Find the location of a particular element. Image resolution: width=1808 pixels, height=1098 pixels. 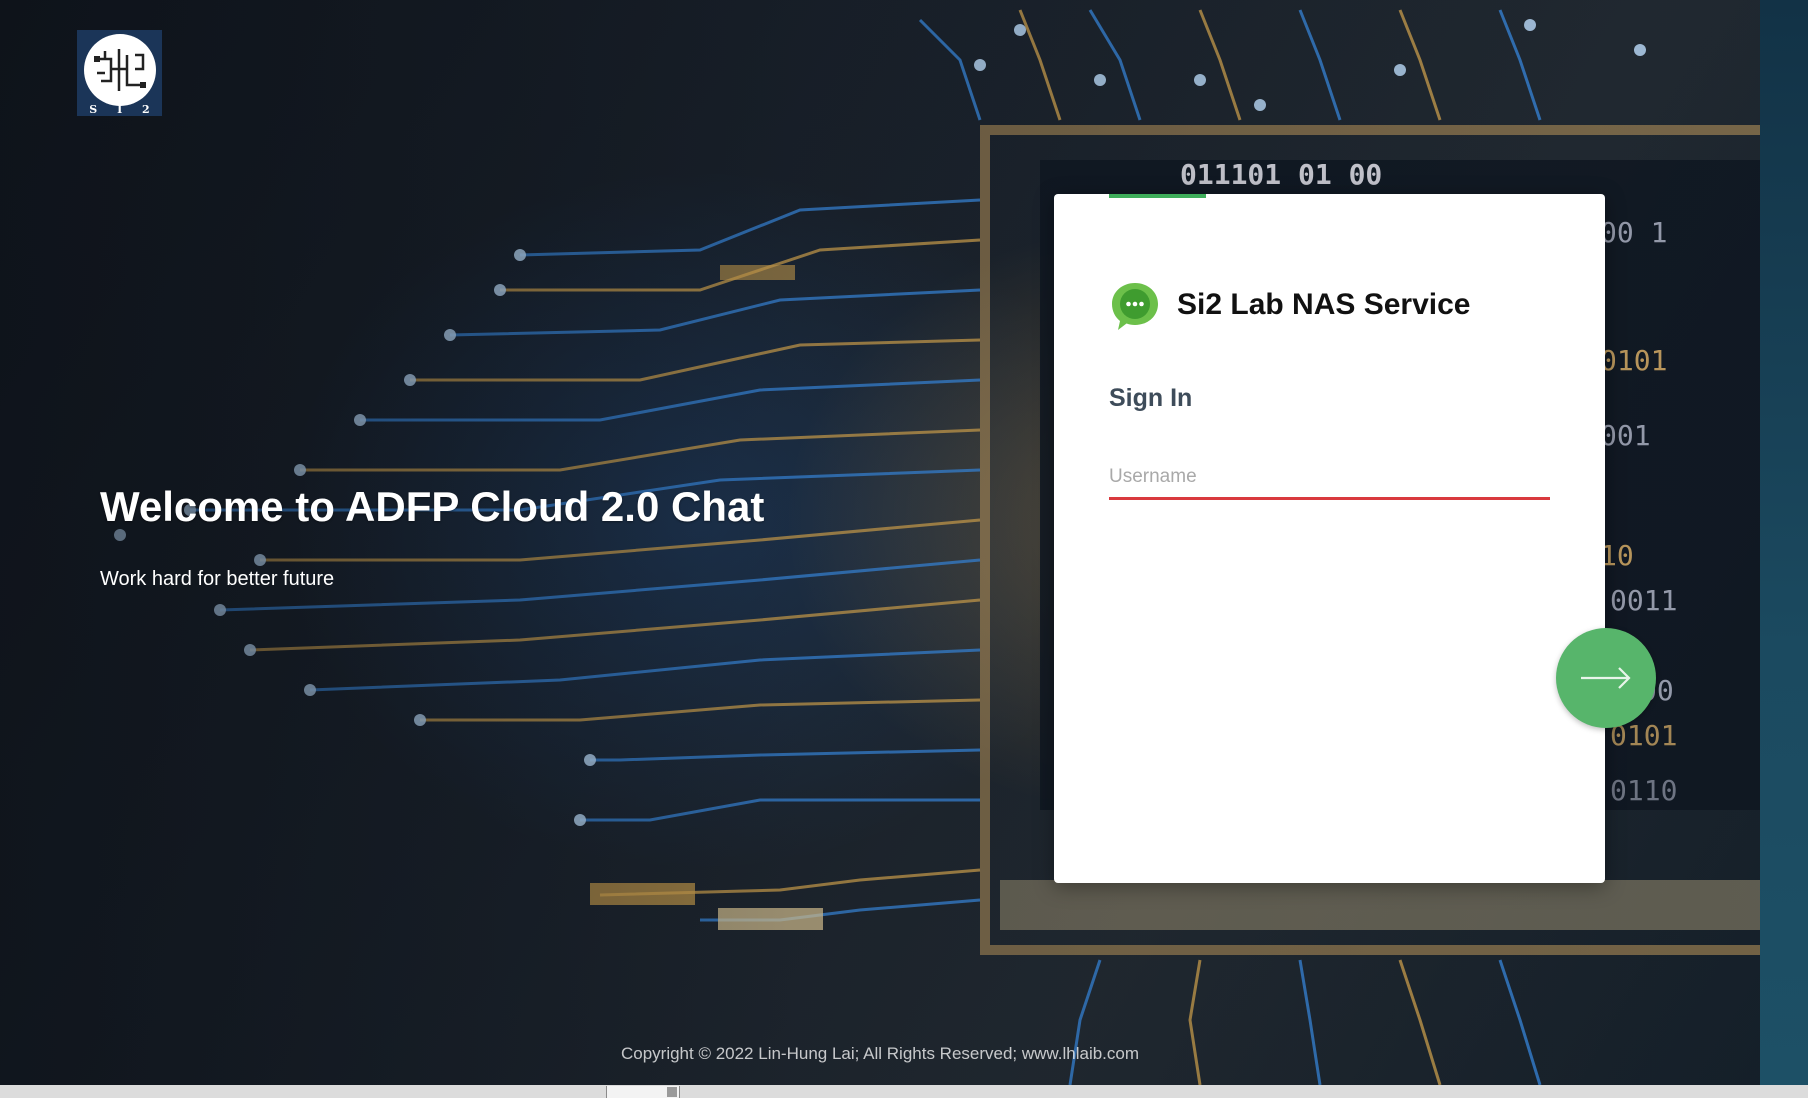

logo-emblem is located at coordinates (119, 70).